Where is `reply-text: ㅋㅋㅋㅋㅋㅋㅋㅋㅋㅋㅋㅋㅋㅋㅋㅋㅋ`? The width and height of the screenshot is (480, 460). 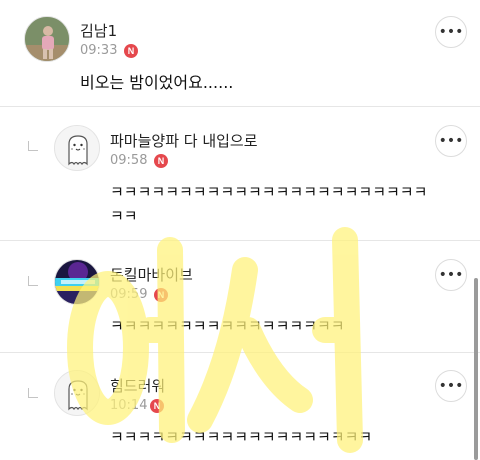 reply-text: ㅋㅋㅋㅋㅋㅋㅋㅋㅋㅋㅋㅋㅋㅋㅋㅋㅋ is located at coordinates (227, 326).